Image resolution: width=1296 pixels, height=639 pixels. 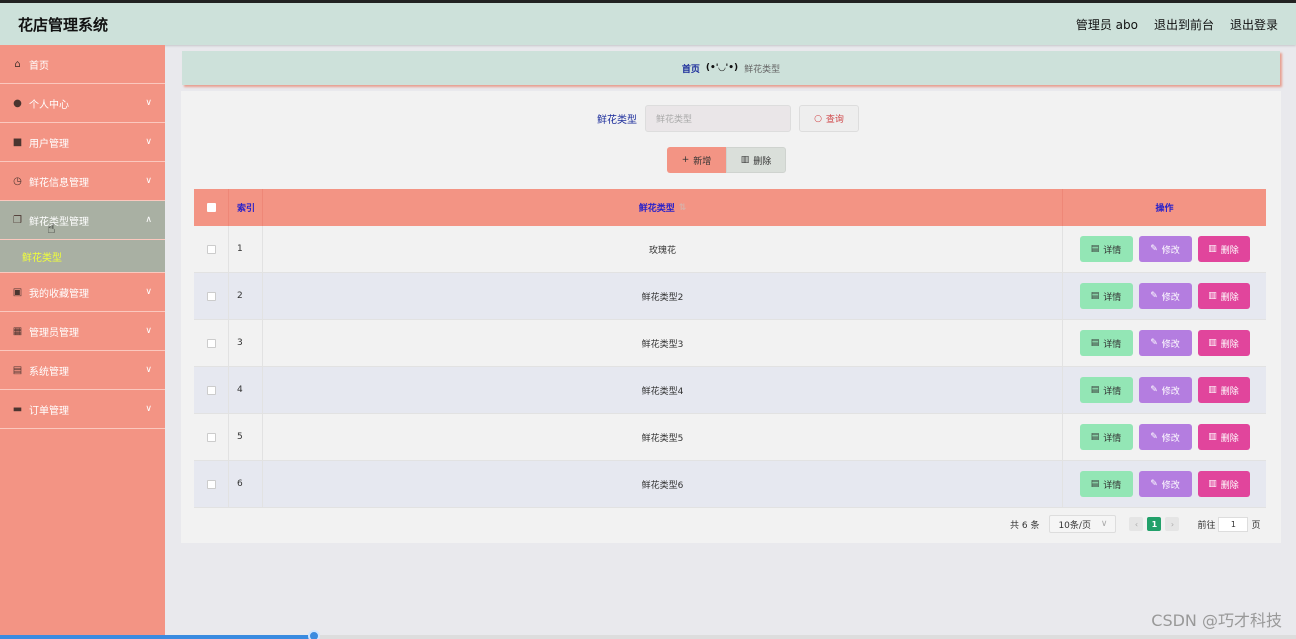 What do you see at coordinates (17, 220) in the screenshot?
I see `copy-icon: ❐` at bounding box center [17, 220].